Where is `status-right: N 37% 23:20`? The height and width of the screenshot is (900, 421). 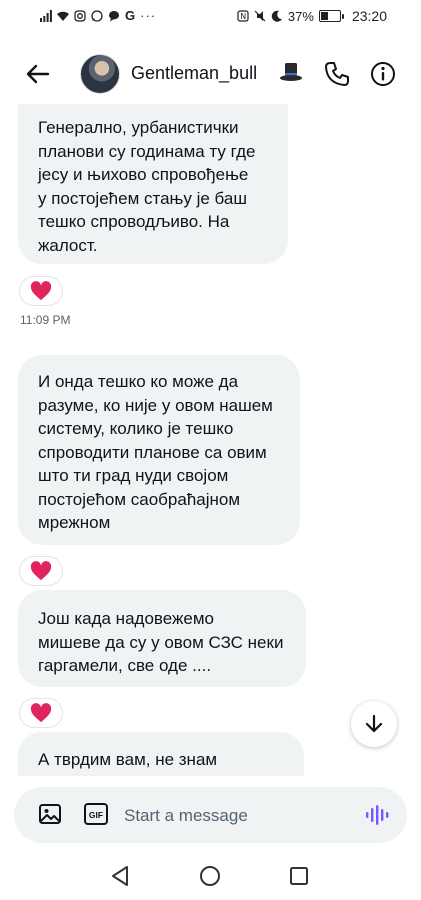 status-right: N 37% 23:20 is located at coordinates (312, 16).